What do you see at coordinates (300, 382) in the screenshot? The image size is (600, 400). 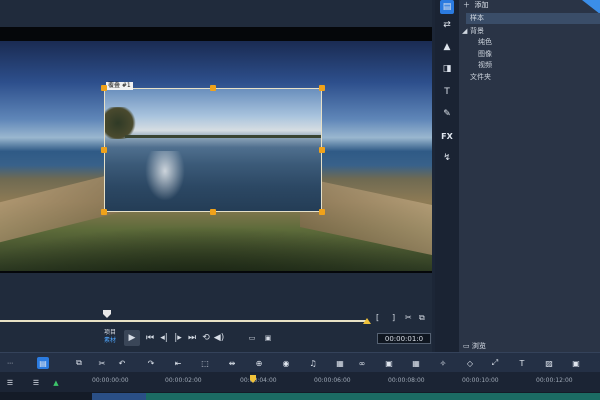 I see `timeline-ruler` at bounding box center [300, 382].